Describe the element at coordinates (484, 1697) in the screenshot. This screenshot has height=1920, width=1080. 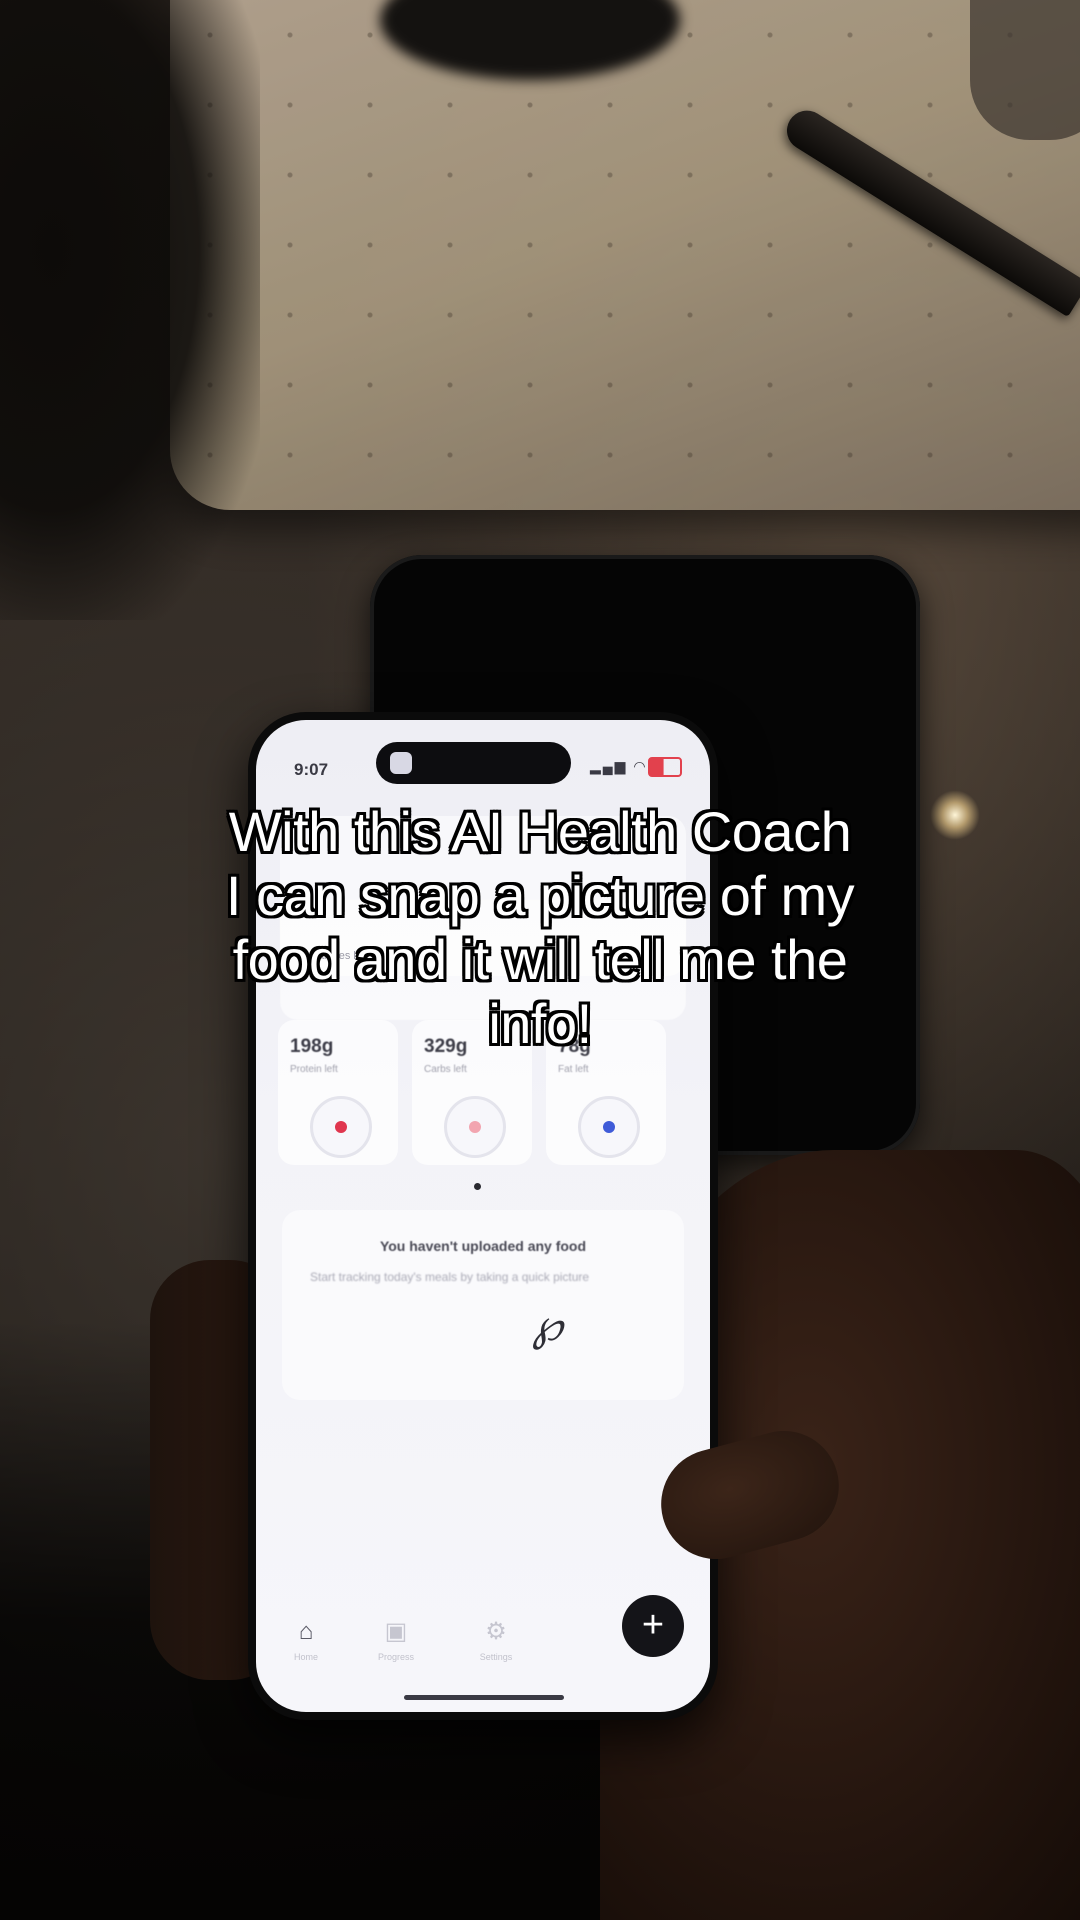
I see `home-indicator` at that location.